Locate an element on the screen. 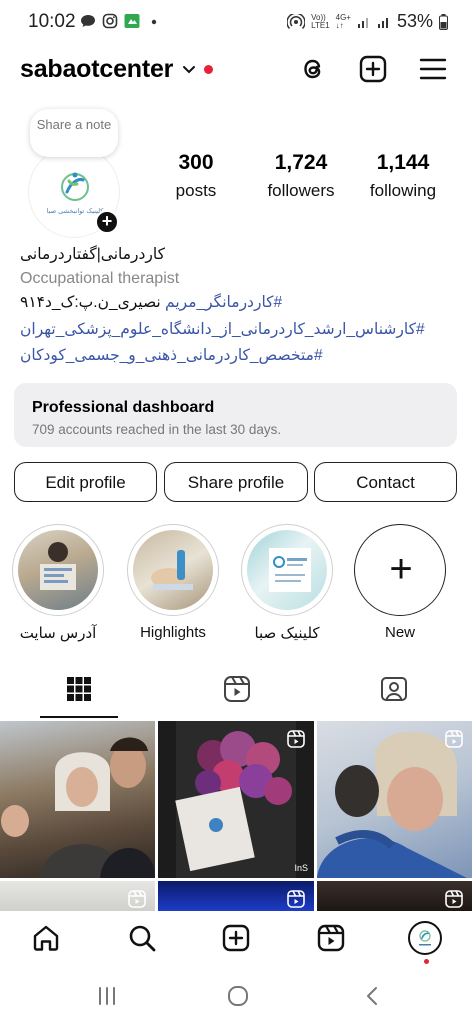 The image size is (472, 1024). plus-icon: + is located at coordinates (401, 569).